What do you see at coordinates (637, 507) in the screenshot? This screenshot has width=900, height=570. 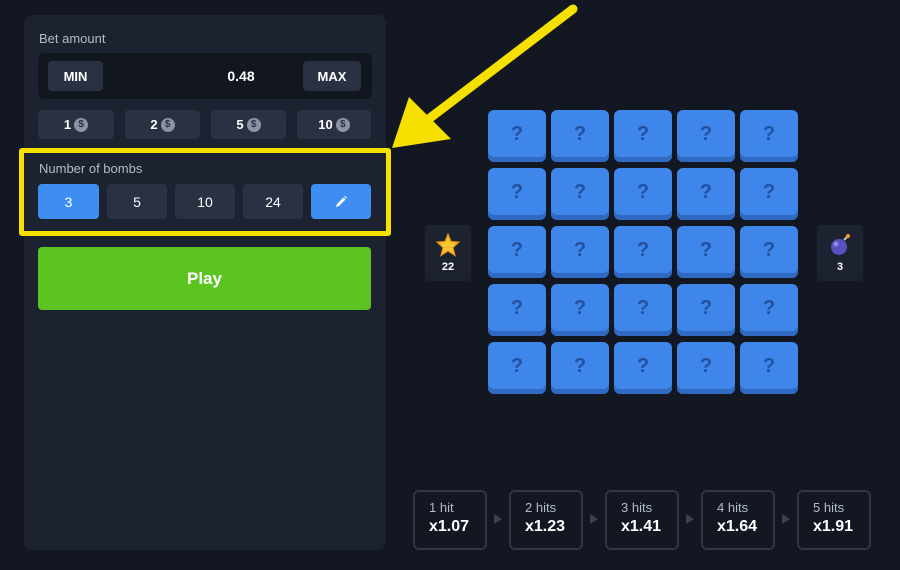 I see `hits-label: 3 hits` at bounding box center [637, 507].